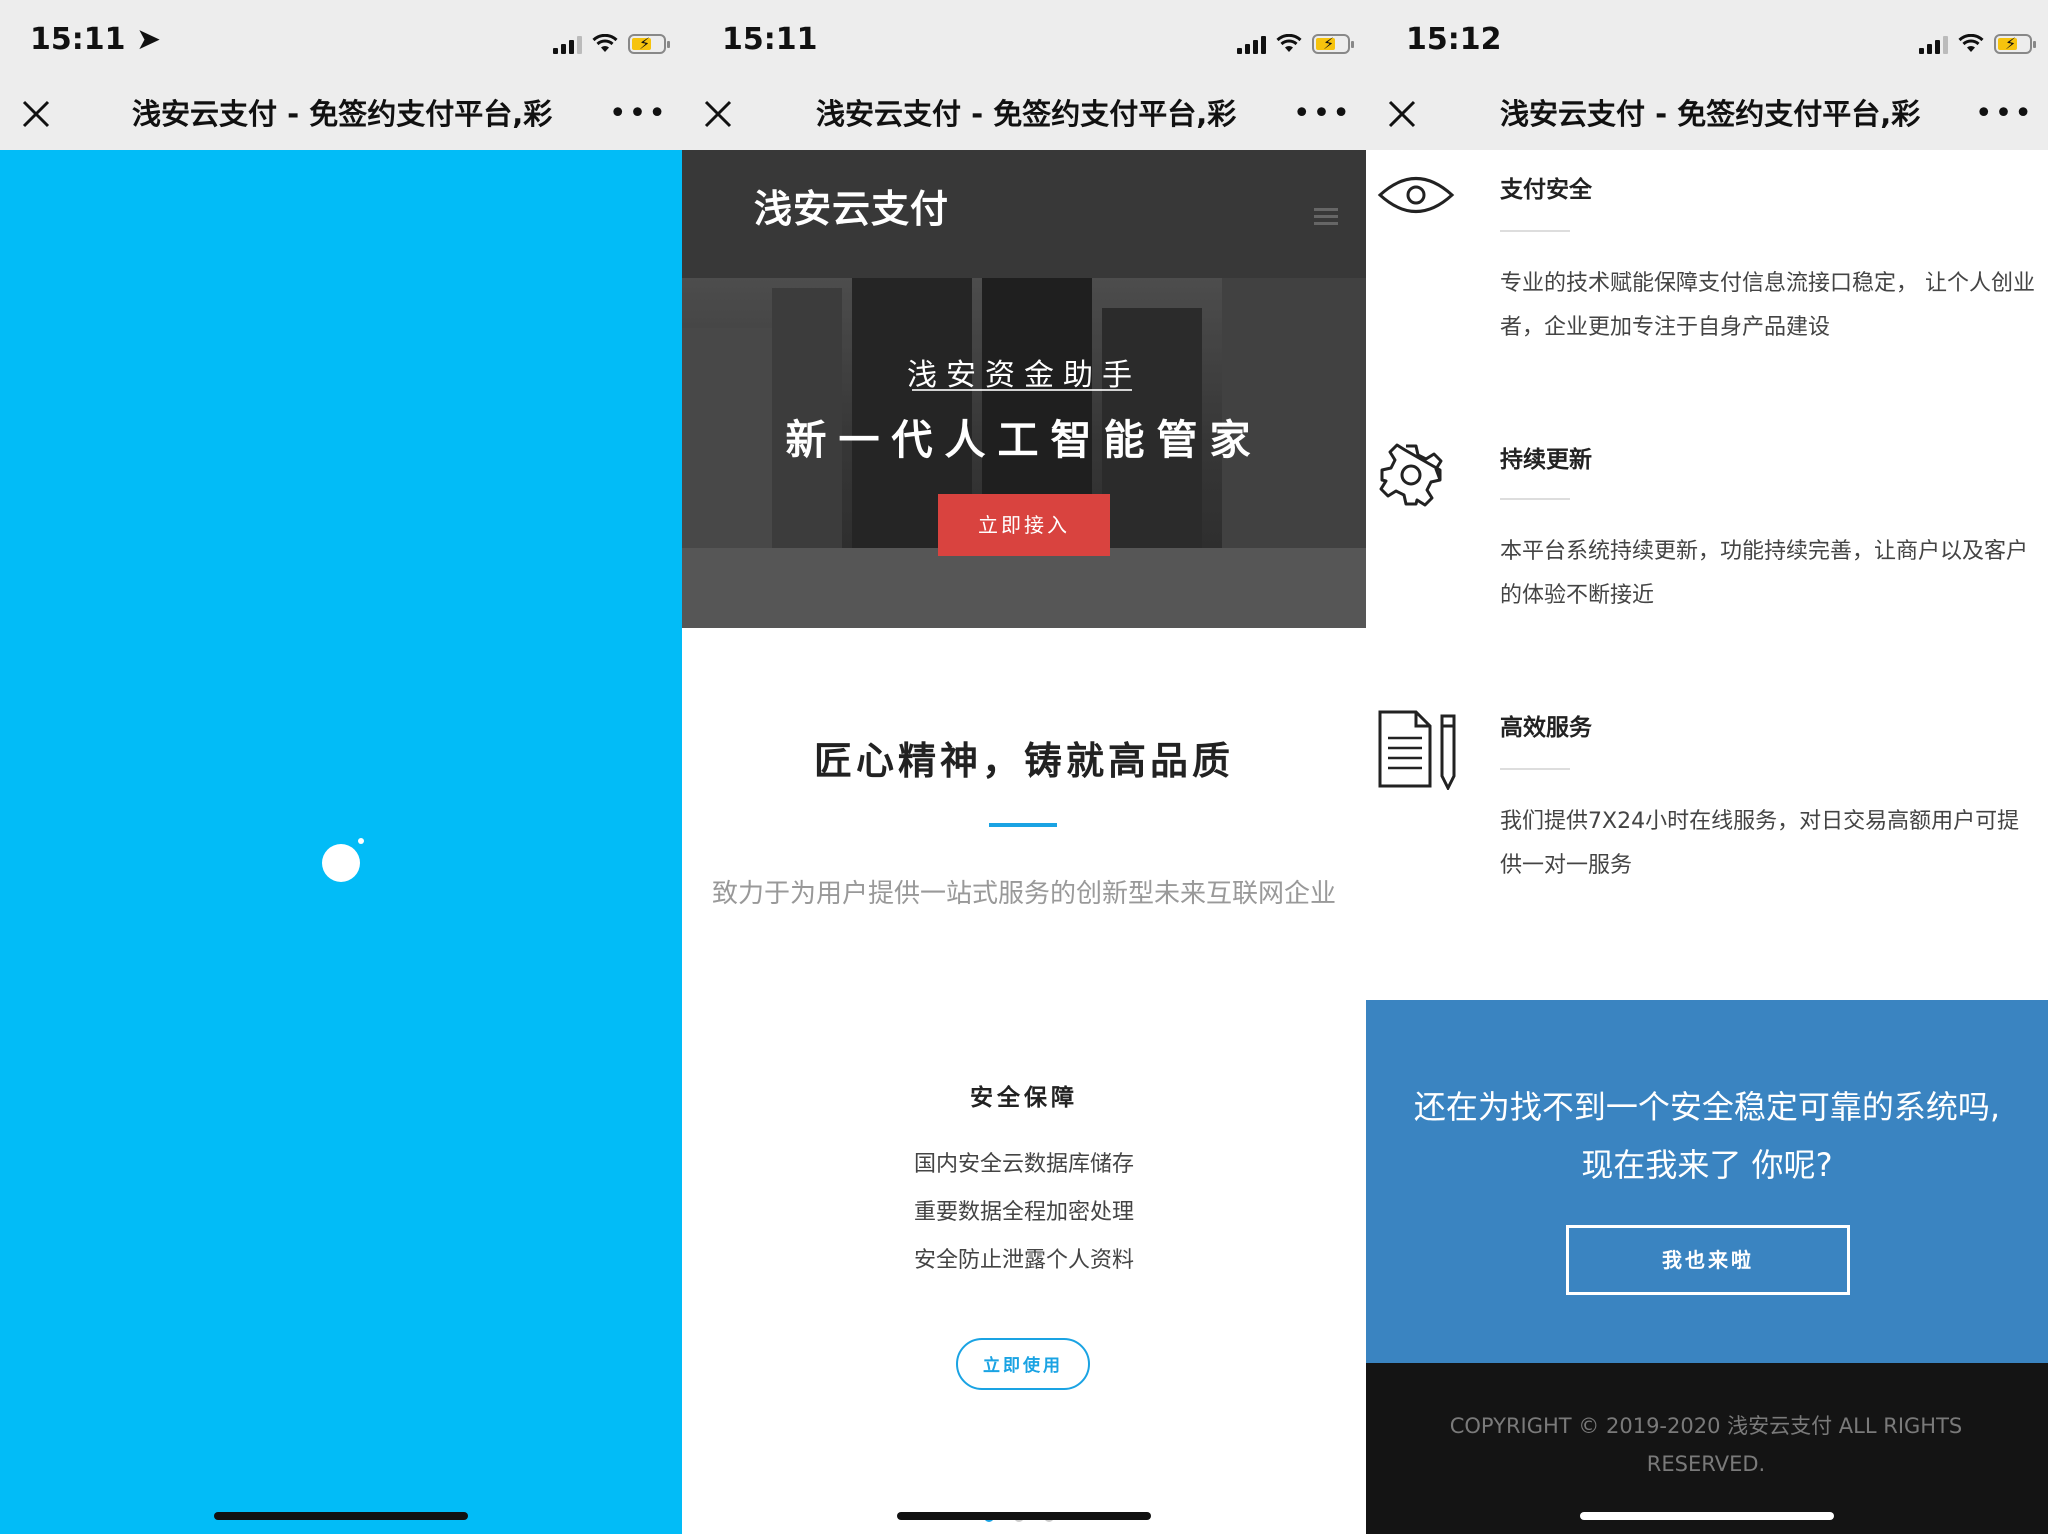  Describe the element at coordinates (1411, 475) in the screenshot. I see `gear-icon` at that location.